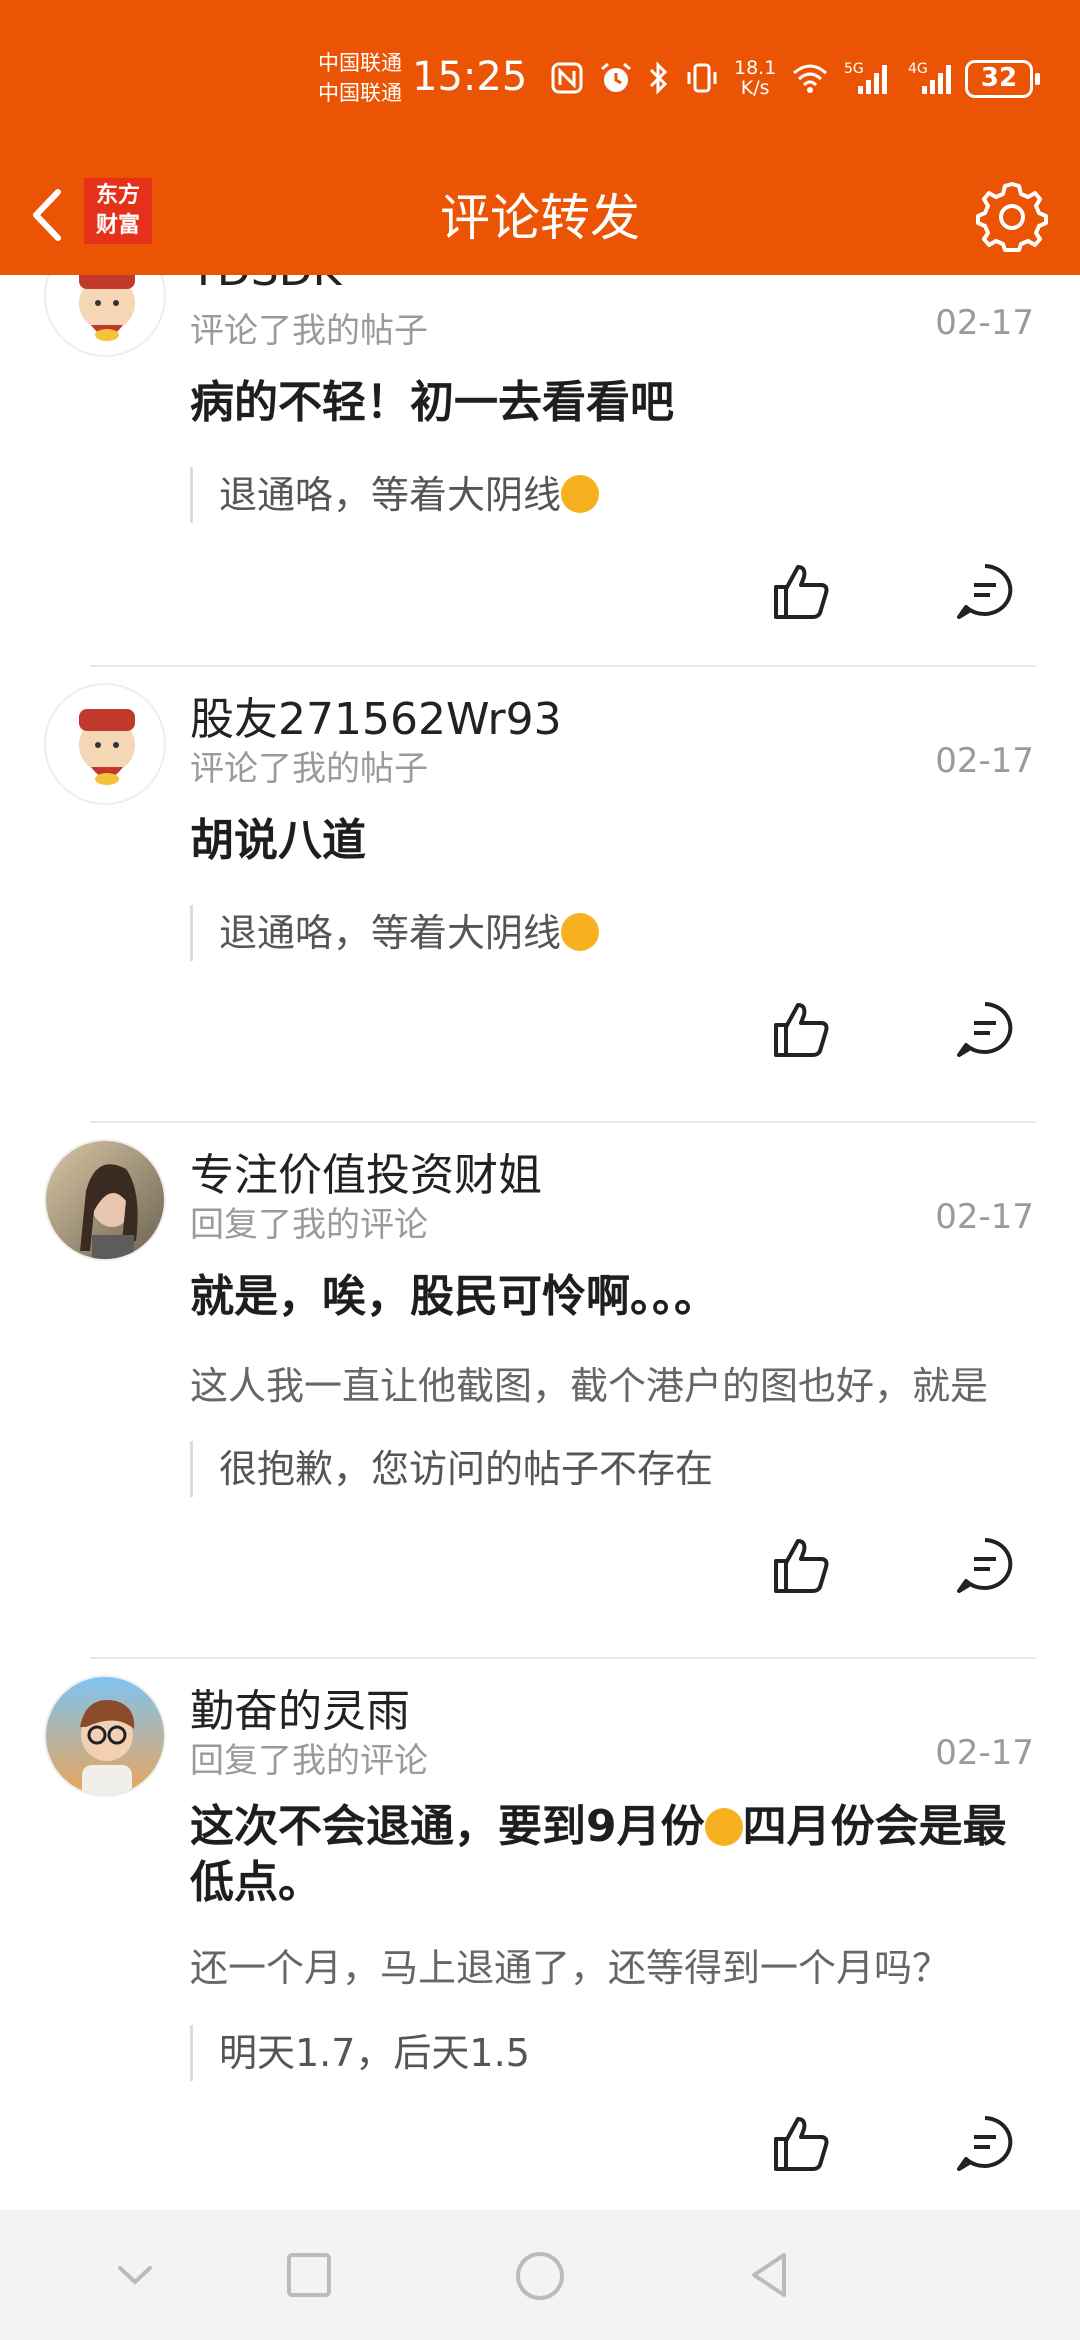 The width and height of the screenshot is (1080, 2340). I want to click on comment-text: 就是，唉，股民可怜啊。。。, so click(613, 1297).